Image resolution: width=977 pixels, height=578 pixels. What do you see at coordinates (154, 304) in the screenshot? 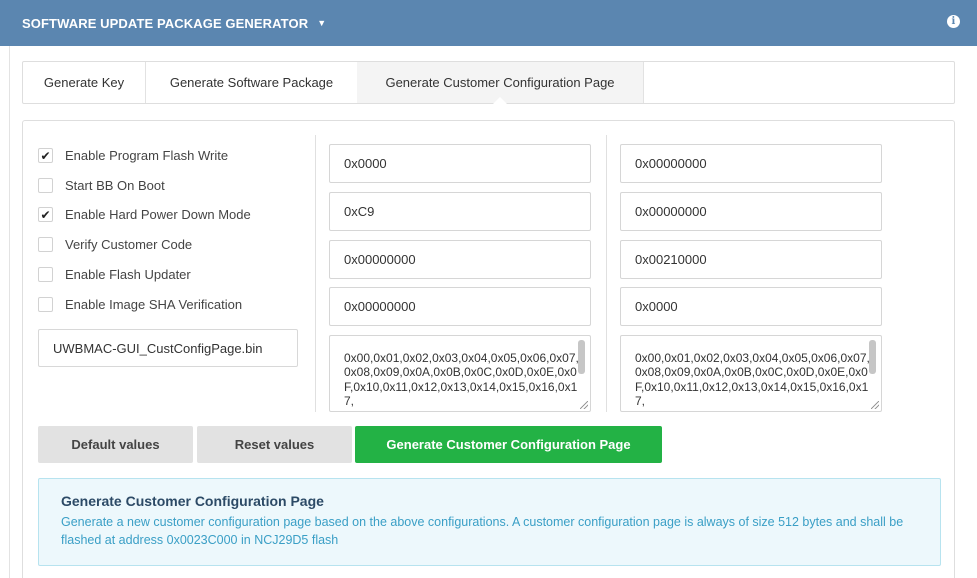
I see `option-label: Enable Image SHA Verification` at bounding box center [154, 304].